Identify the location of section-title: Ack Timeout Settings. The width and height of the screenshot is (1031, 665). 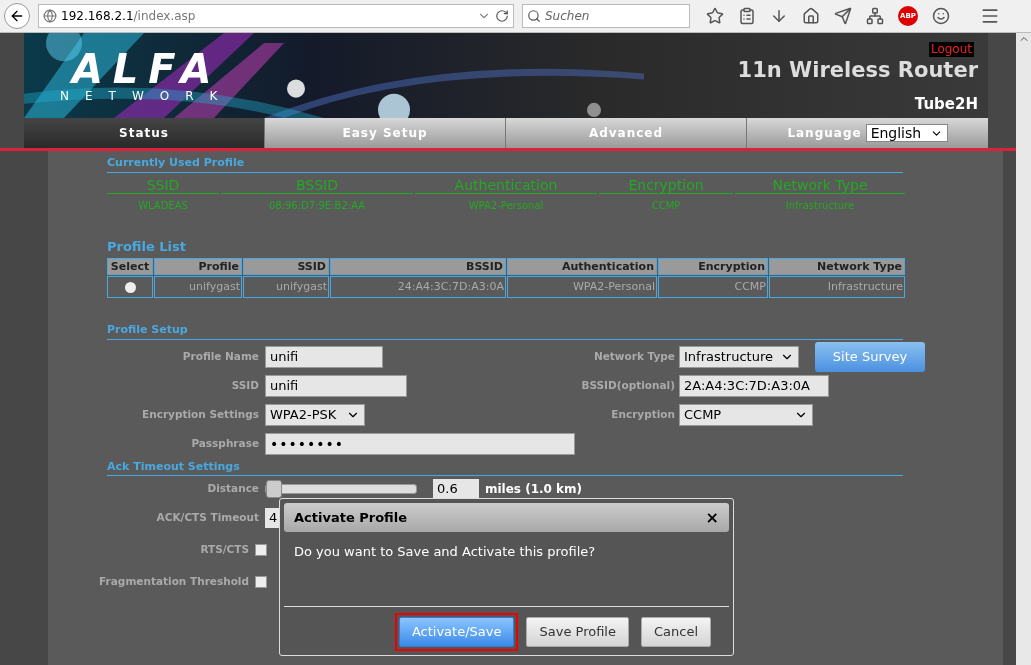
(505, 467).